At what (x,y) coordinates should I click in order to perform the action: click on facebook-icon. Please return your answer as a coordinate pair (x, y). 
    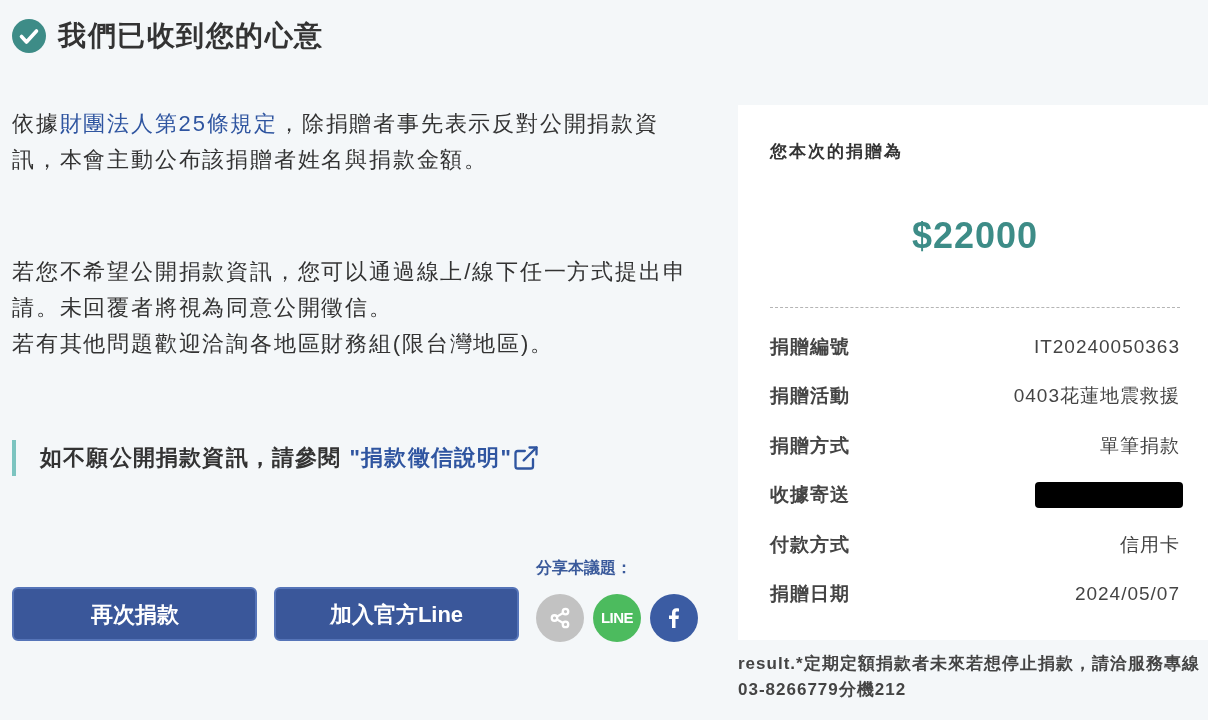
    Looking at the image, I should click on (674, 618).